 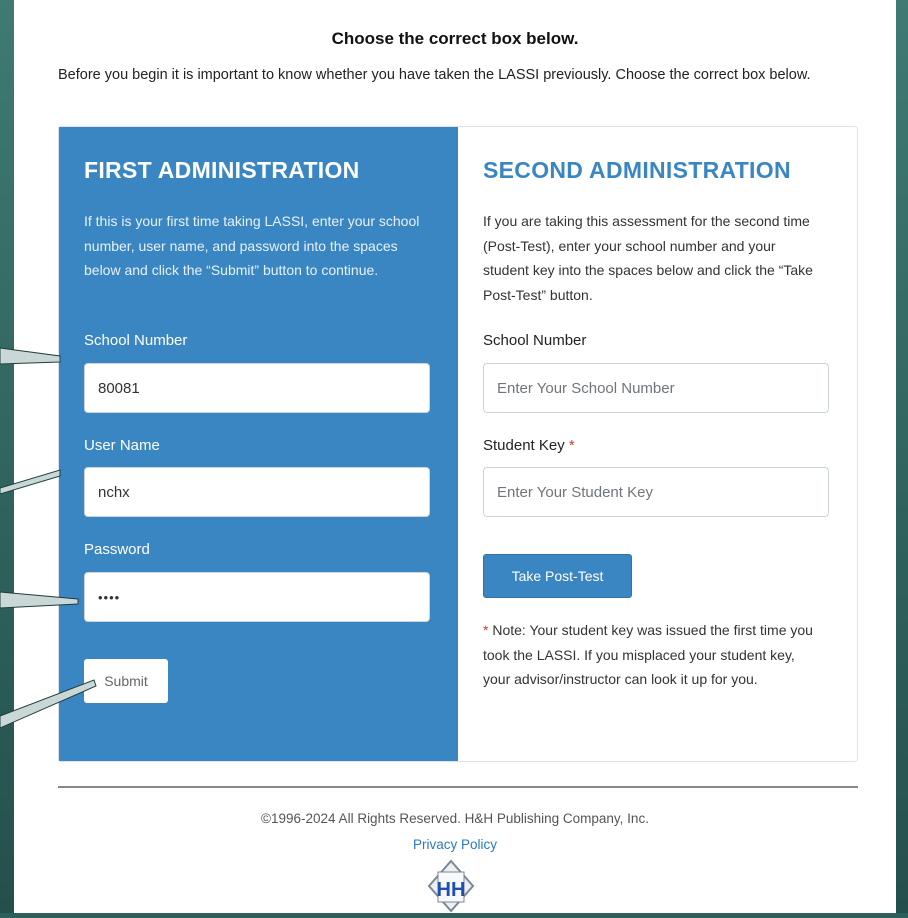 I want to click on logo-text: HH, so click(x=451, y=890).